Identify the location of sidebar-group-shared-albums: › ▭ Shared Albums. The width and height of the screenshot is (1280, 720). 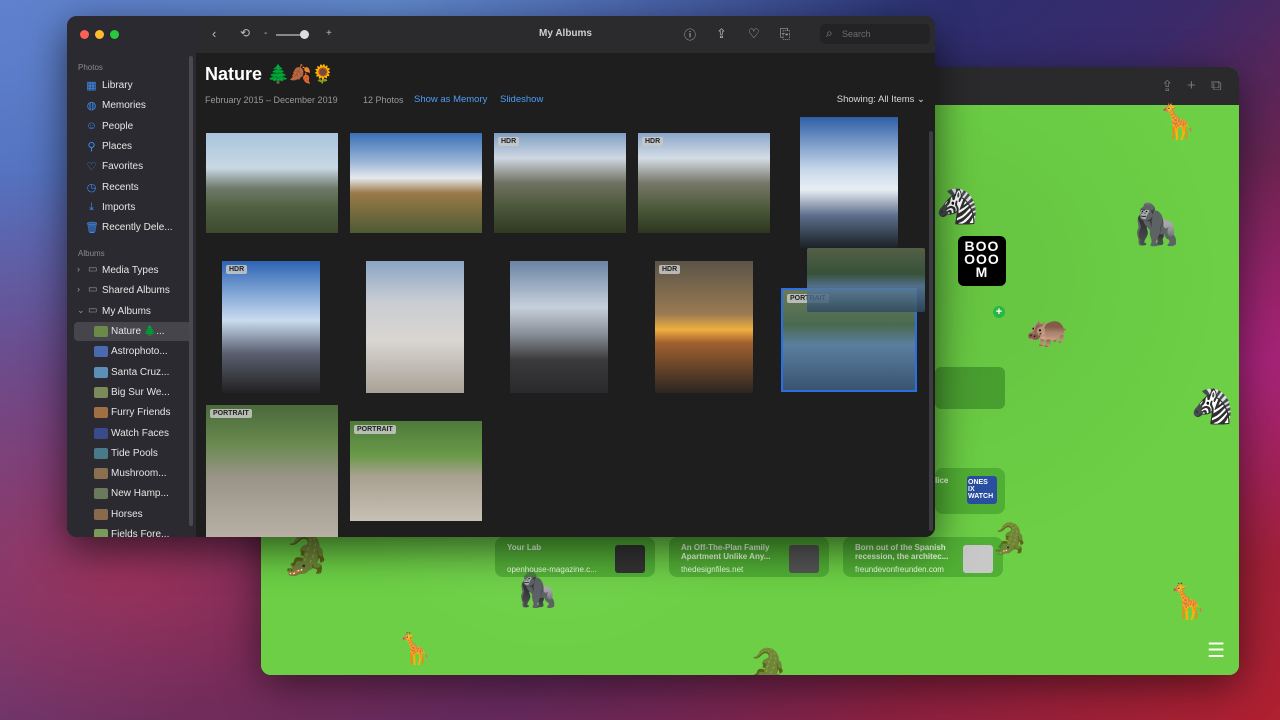
(133, 290).